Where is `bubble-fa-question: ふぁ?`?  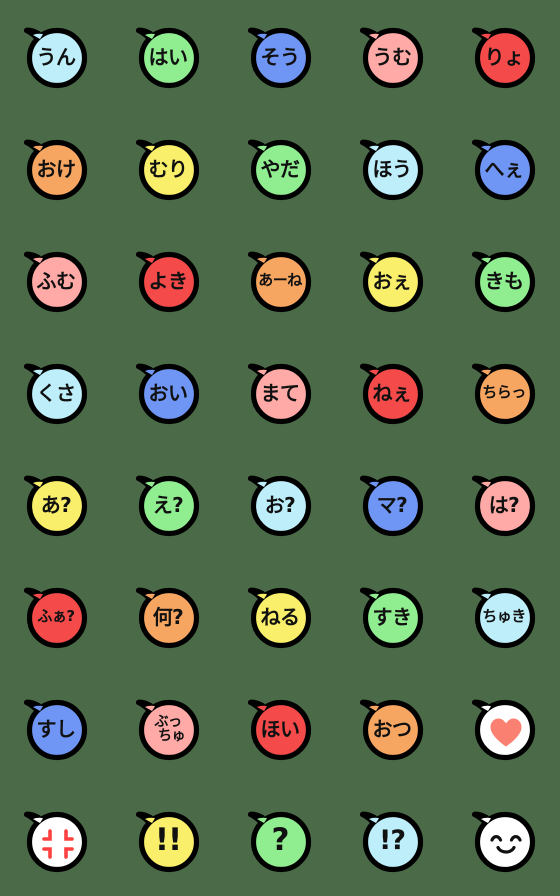
bubble-fa-question: ふぁ? is located at coordinates (56, 616).